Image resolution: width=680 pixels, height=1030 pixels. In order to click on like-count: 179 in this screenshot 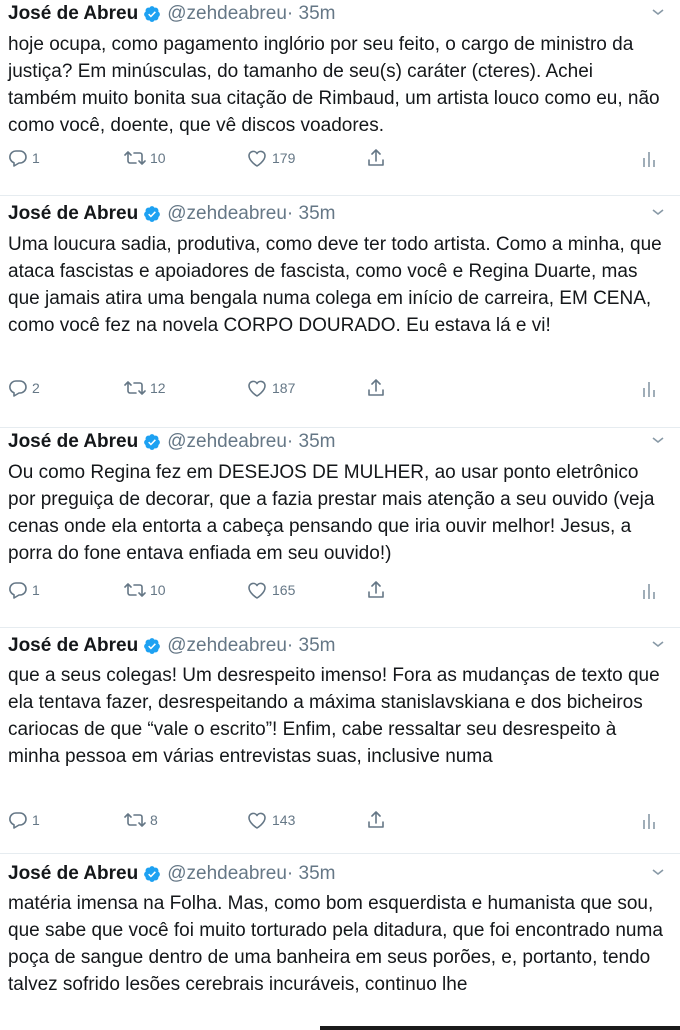, I will do `click(284, 158)`.